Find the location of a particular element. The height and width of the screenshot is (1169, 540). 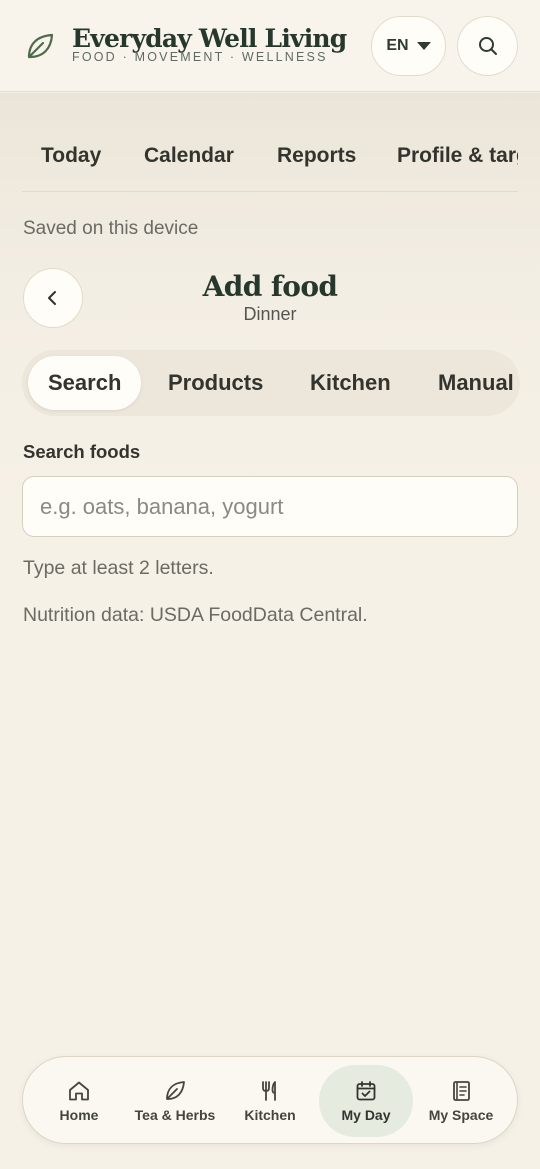

chevron-left-icon is located at coordinates (52, 298).